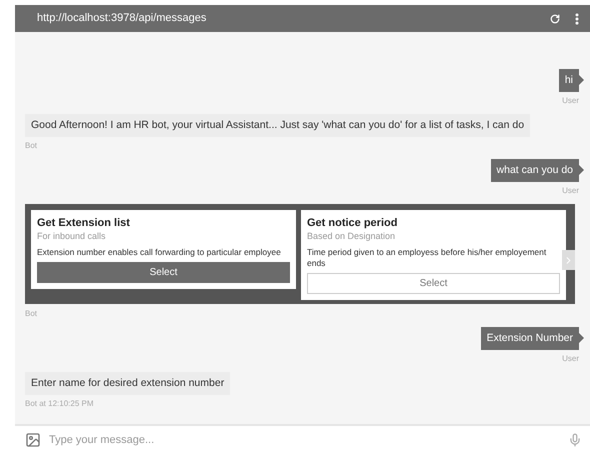  Describe the element at coordinates (351, 236) in the screenshot. I see `card-subtitle: Based on Designation` at that location.